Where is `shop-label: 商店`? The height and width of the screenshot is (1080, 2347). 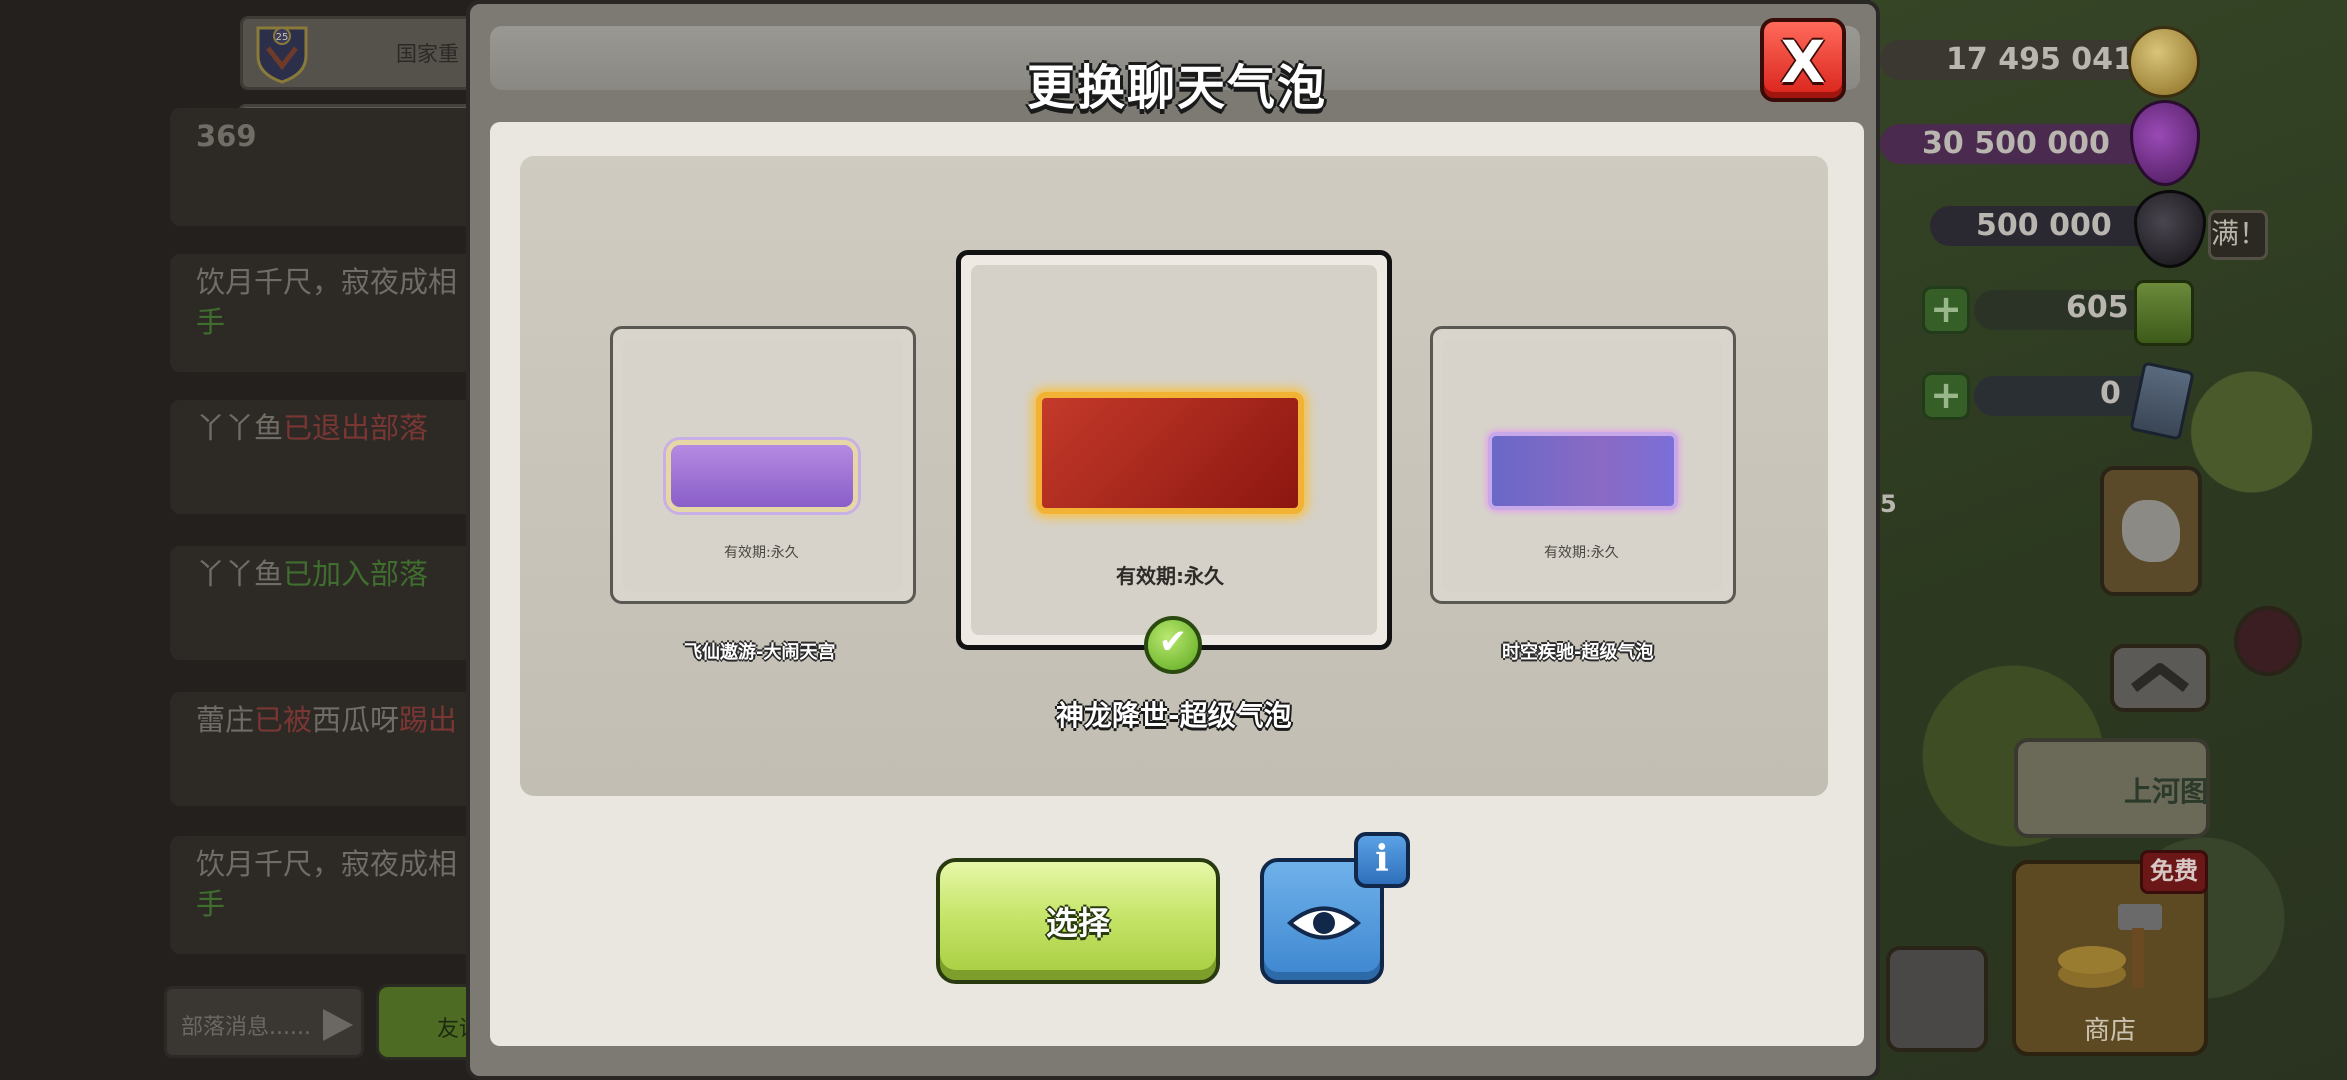 shop-label: 商店 is located at coordinates (2110, 1031).